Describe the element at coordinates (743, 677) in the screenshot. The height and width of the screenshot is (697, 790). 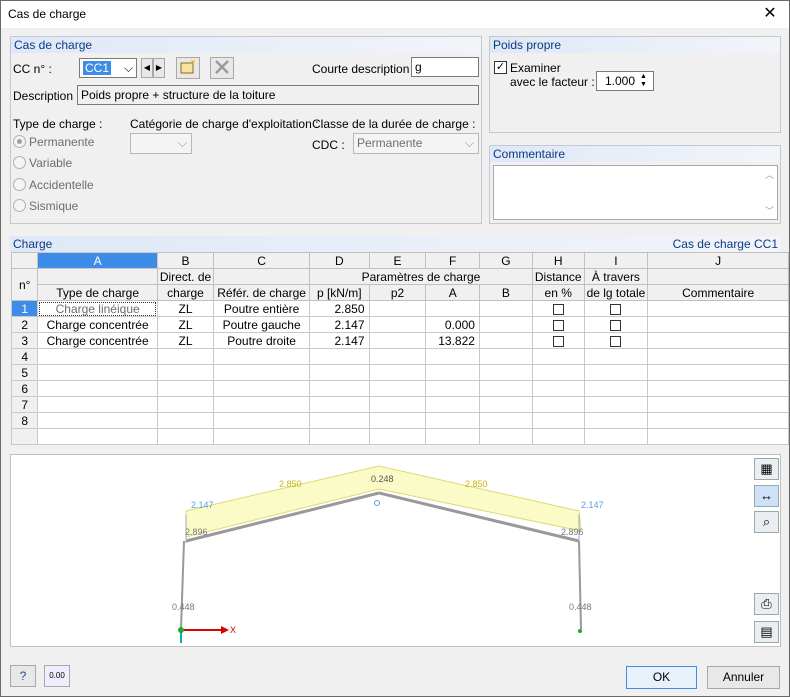
I see `cancel-button: Annuler` at that location.